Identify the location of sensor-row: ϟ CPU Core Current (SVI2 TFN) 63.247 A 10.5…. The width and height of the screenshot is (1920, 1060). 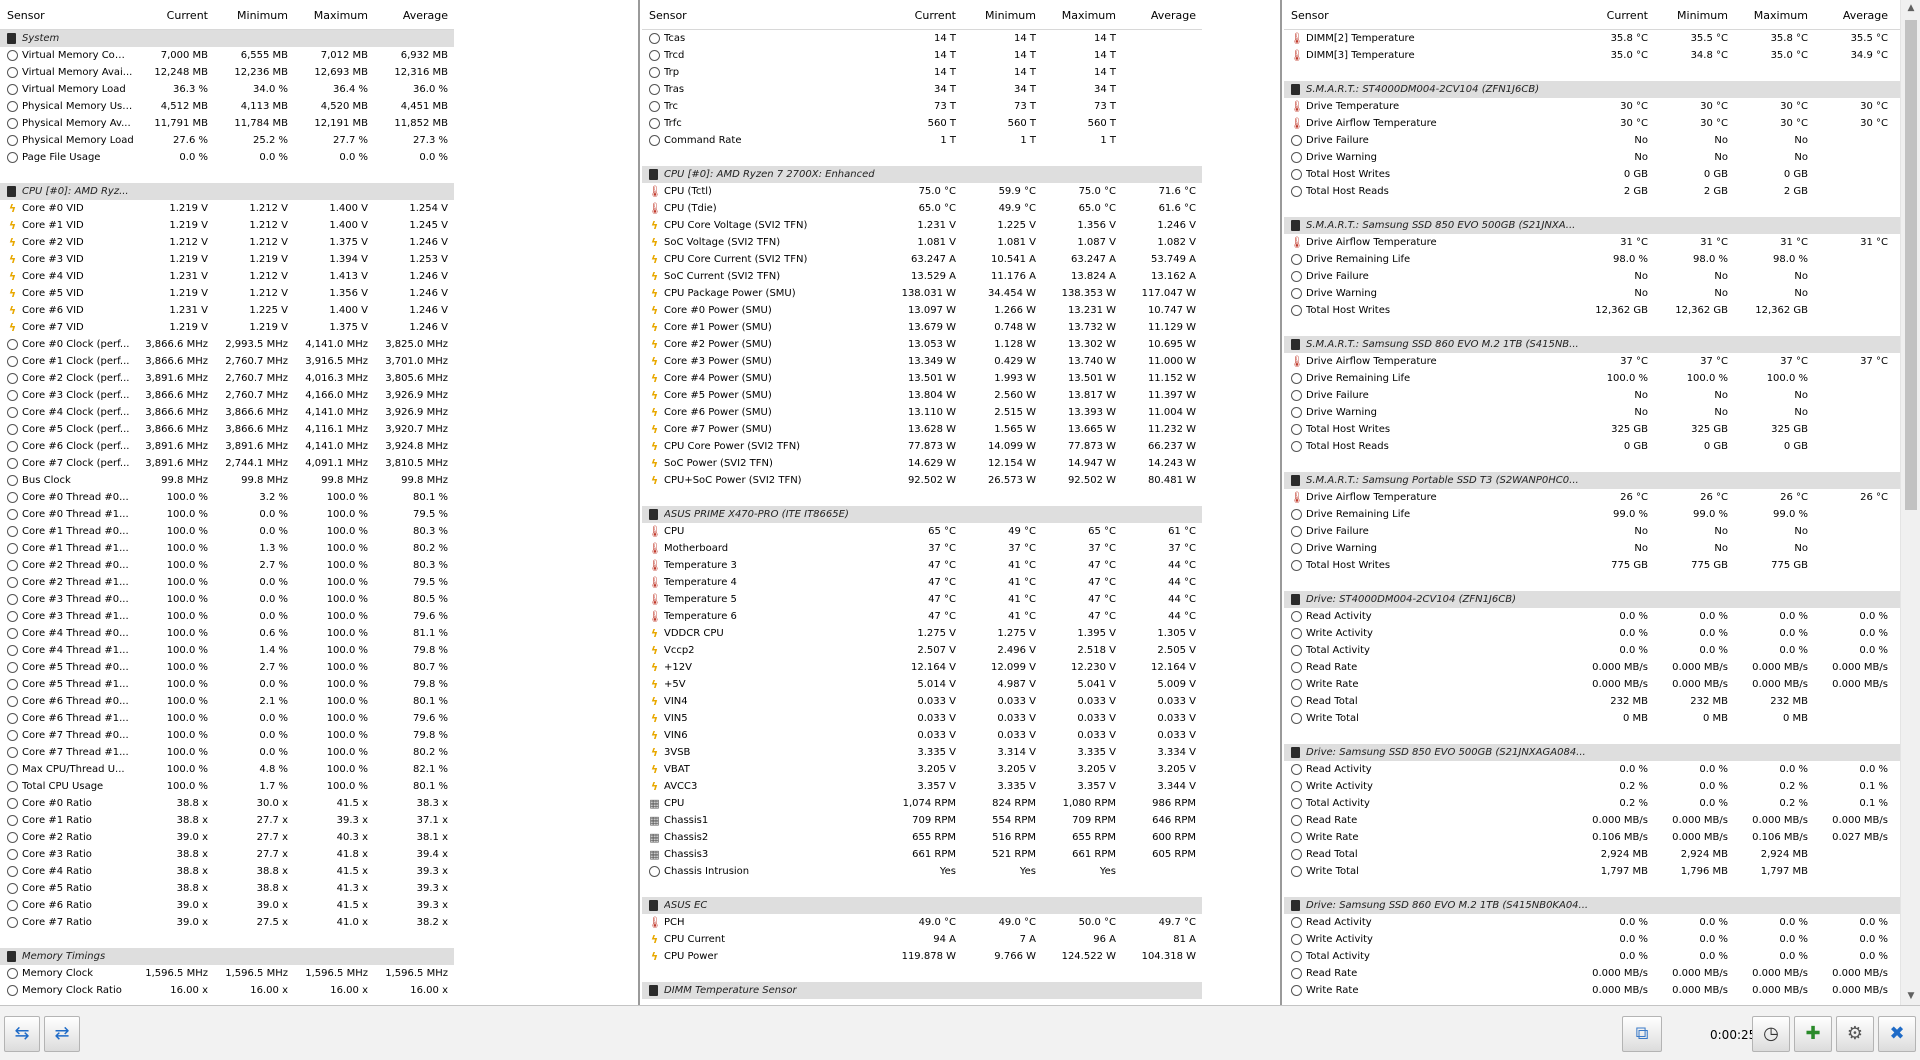
(922, 259).